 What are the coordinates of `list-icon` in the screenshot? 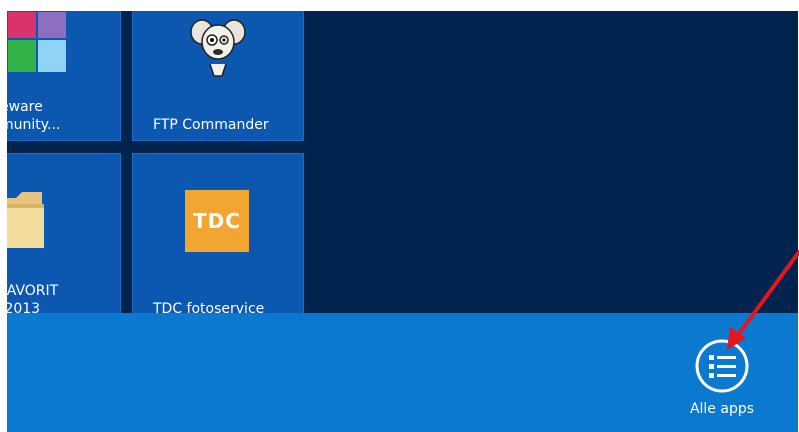 It's located at (722, 366).